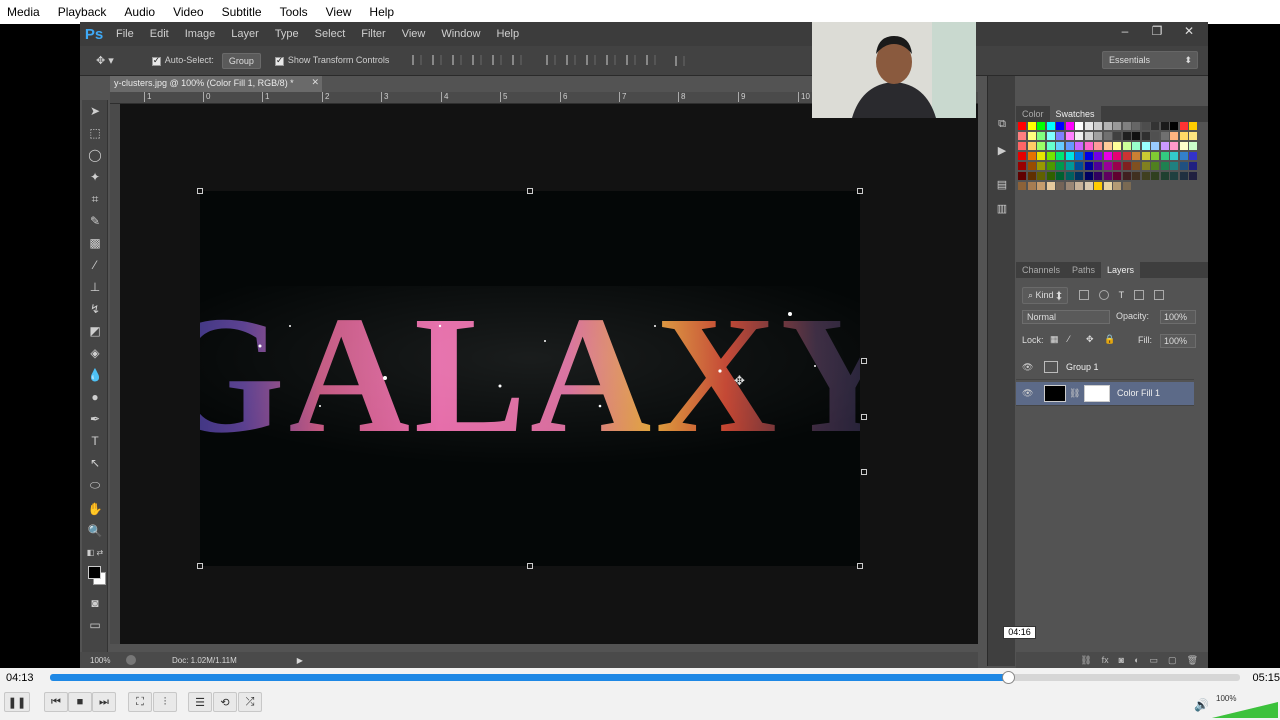  Describe the element at coordinates (339, 12) in the screenshot. I see `menu-view: View` at that location.